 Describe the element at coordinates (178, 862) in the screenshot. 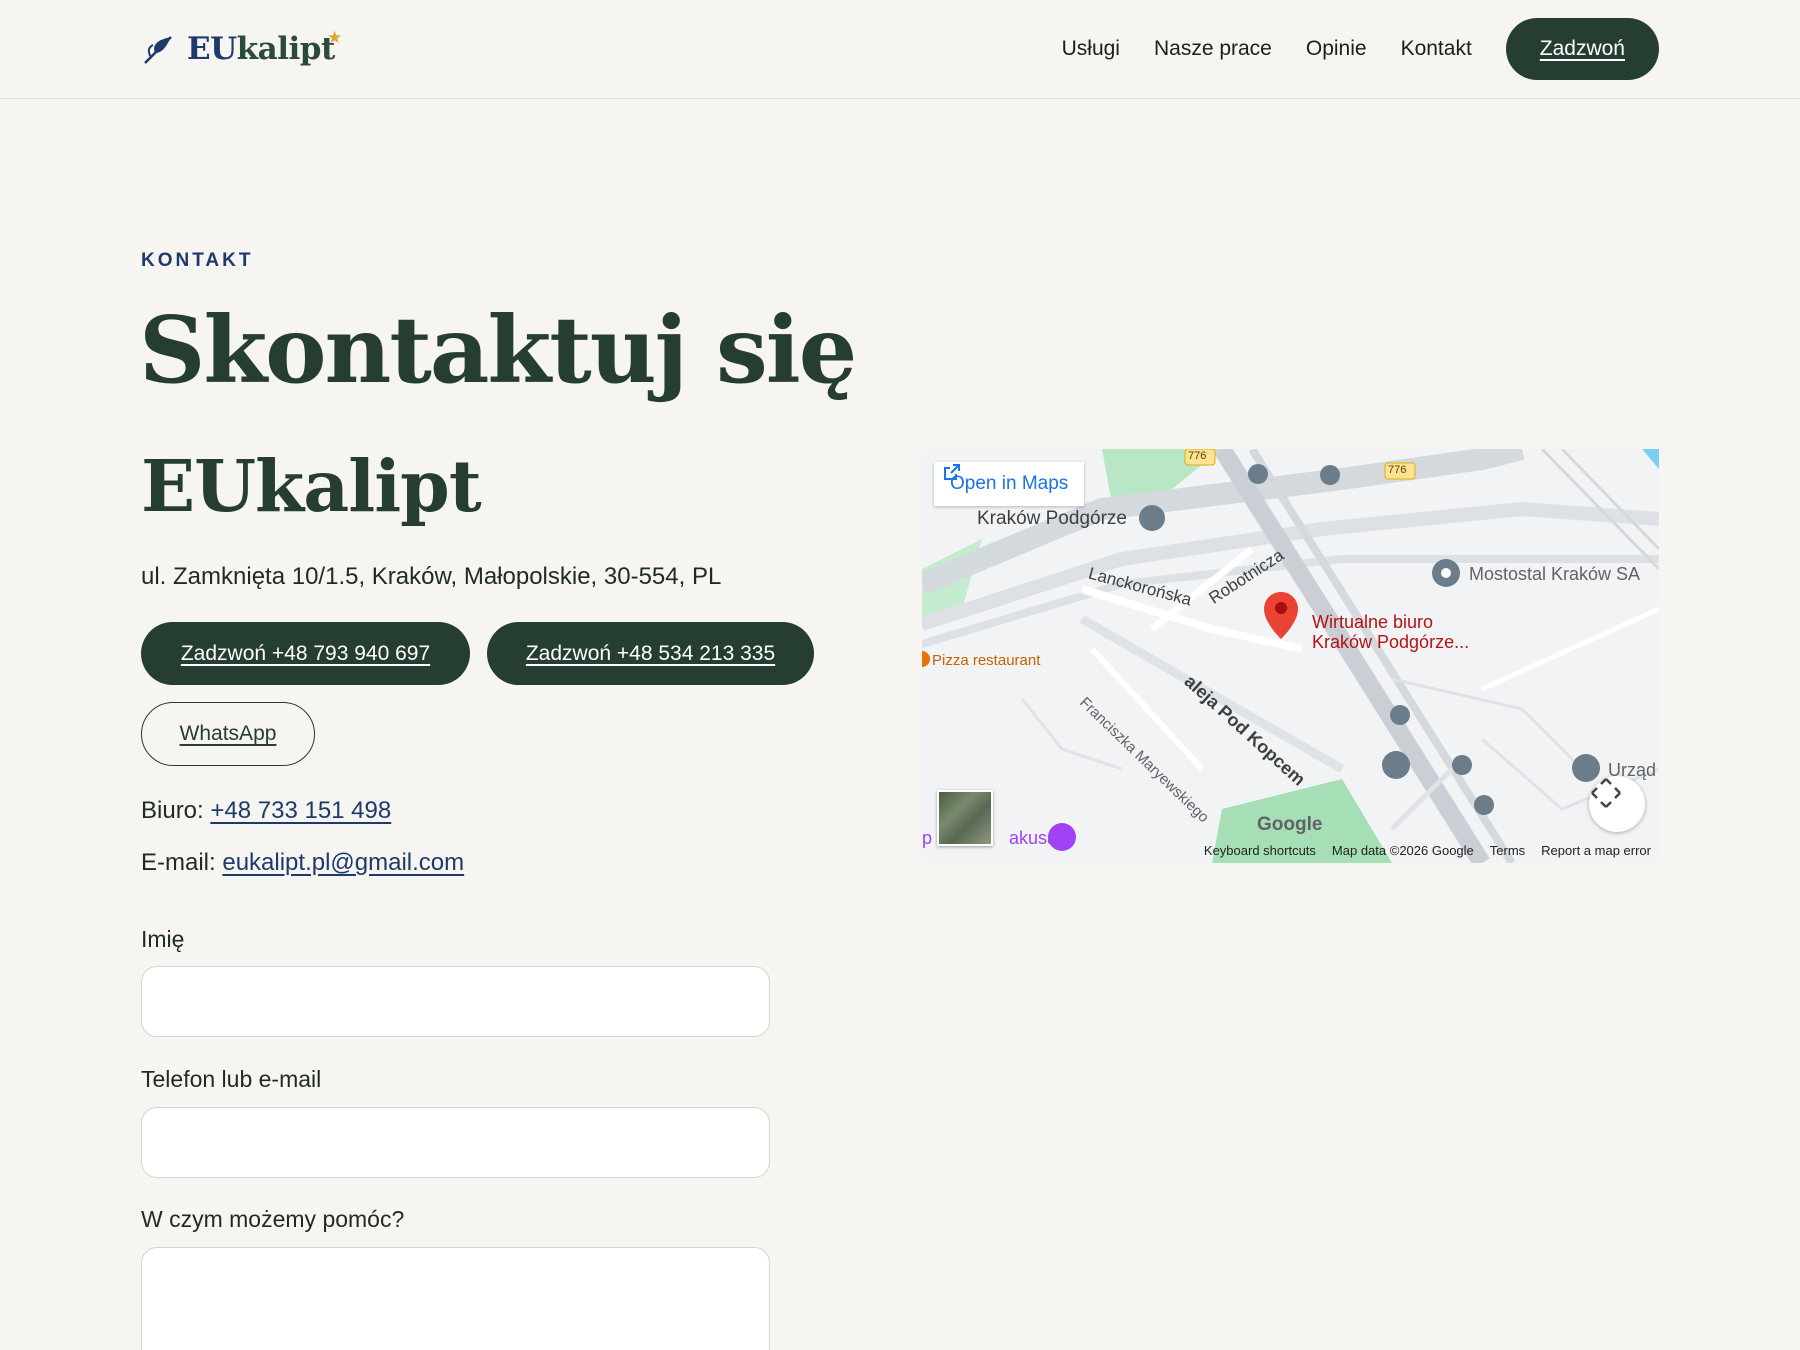

I see `email-label: E-mail:` at that location.